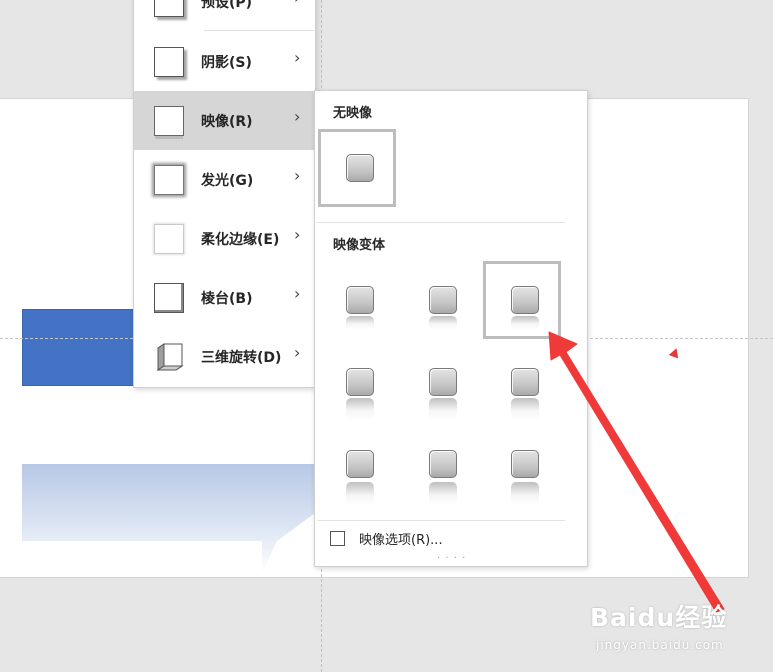  Describe the element at coordinates (660, 645) in the screenshot. I see `baidu-watermark-url: jingyan.baidu.com` at that location.